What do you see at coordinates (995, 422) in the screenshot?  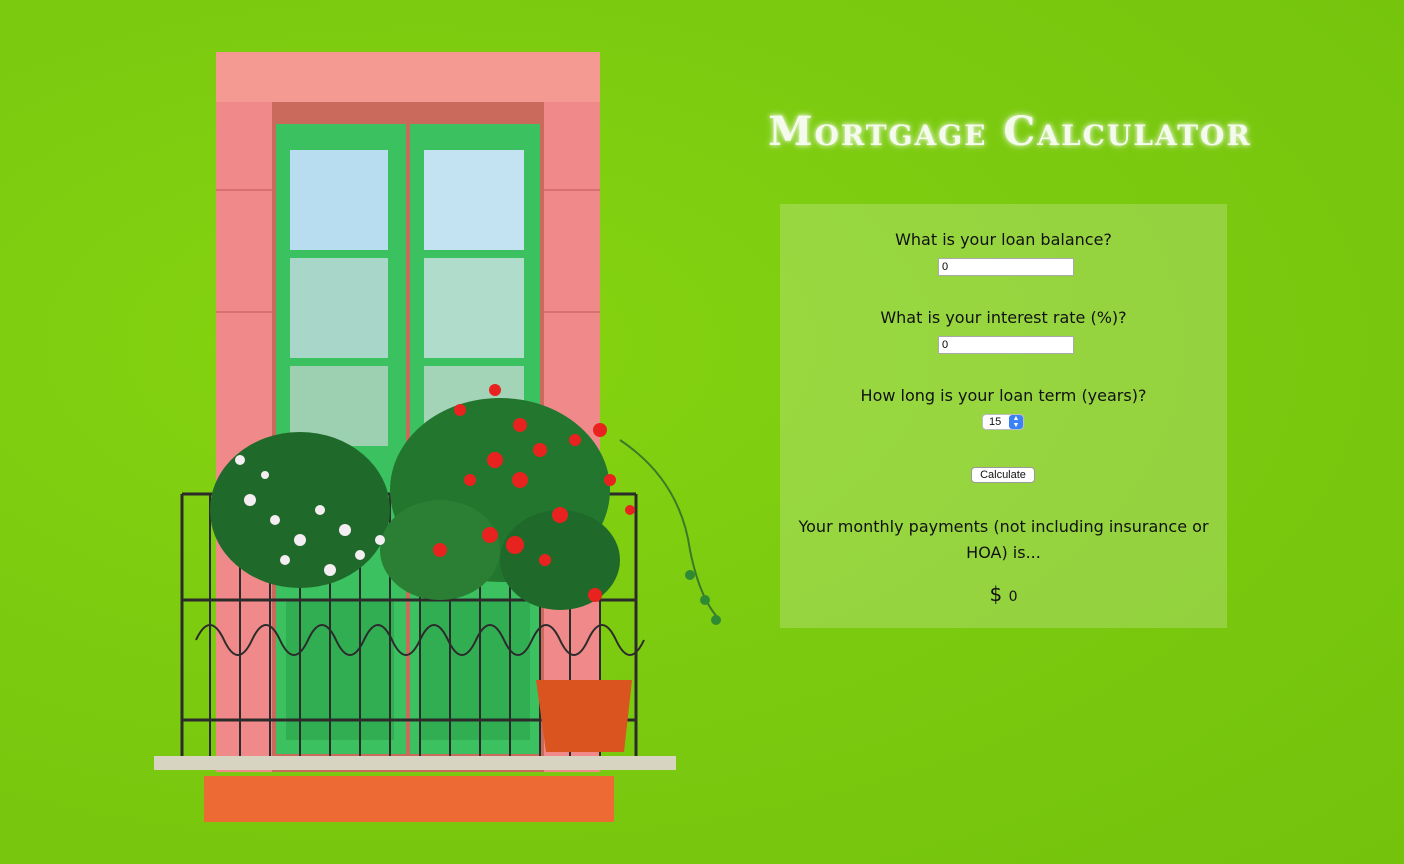 I see `loan-term-selected-value: 15` at bounding box center [995, 422].